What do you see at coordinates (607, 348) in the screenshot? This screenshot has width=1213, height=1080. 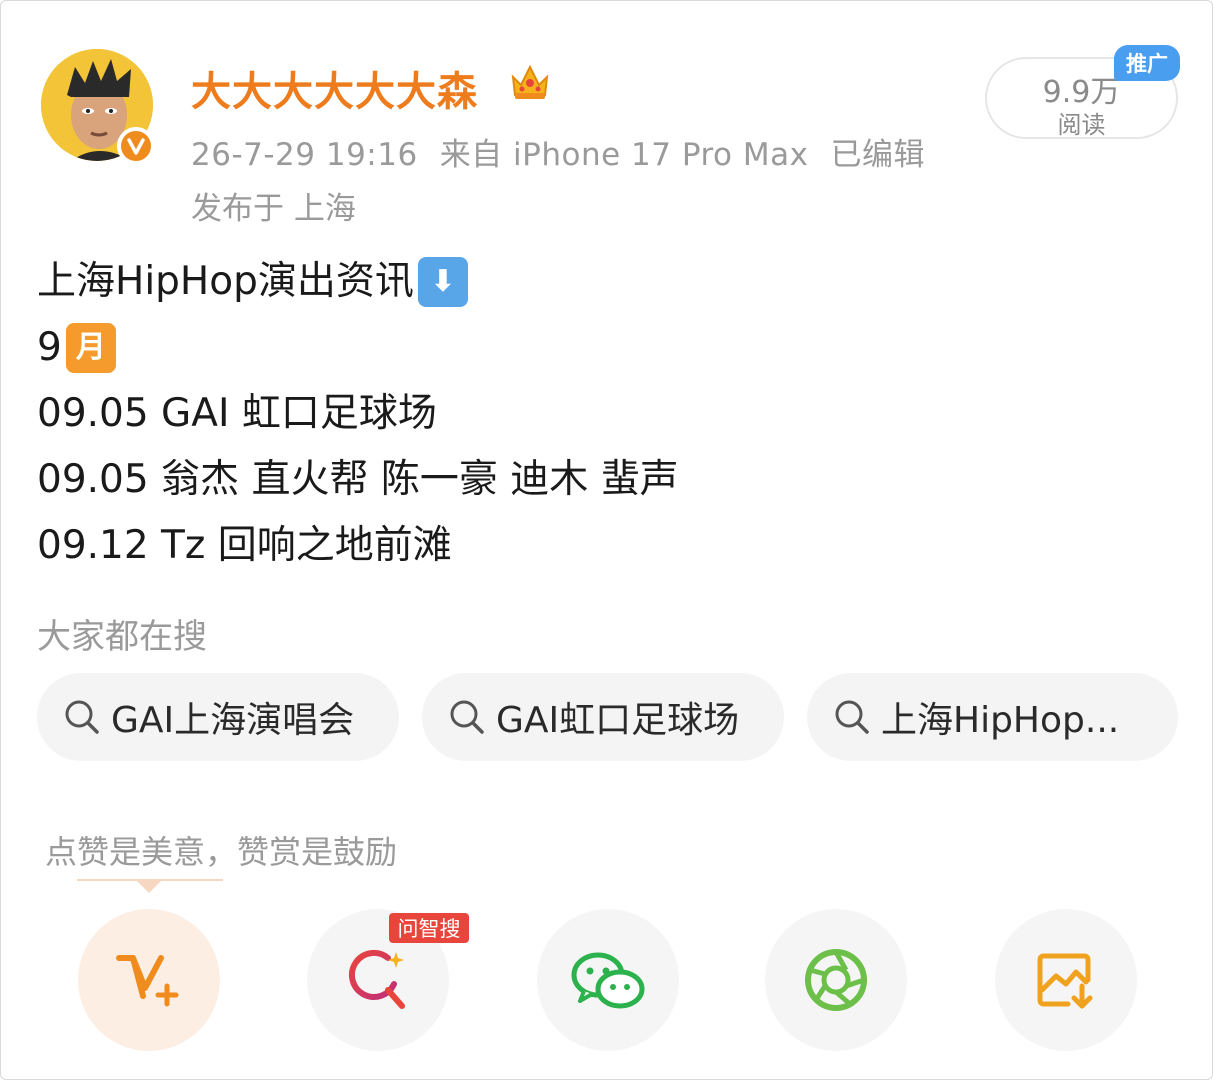 I see `post-line: 9 月` at bounding box center [607, 348].